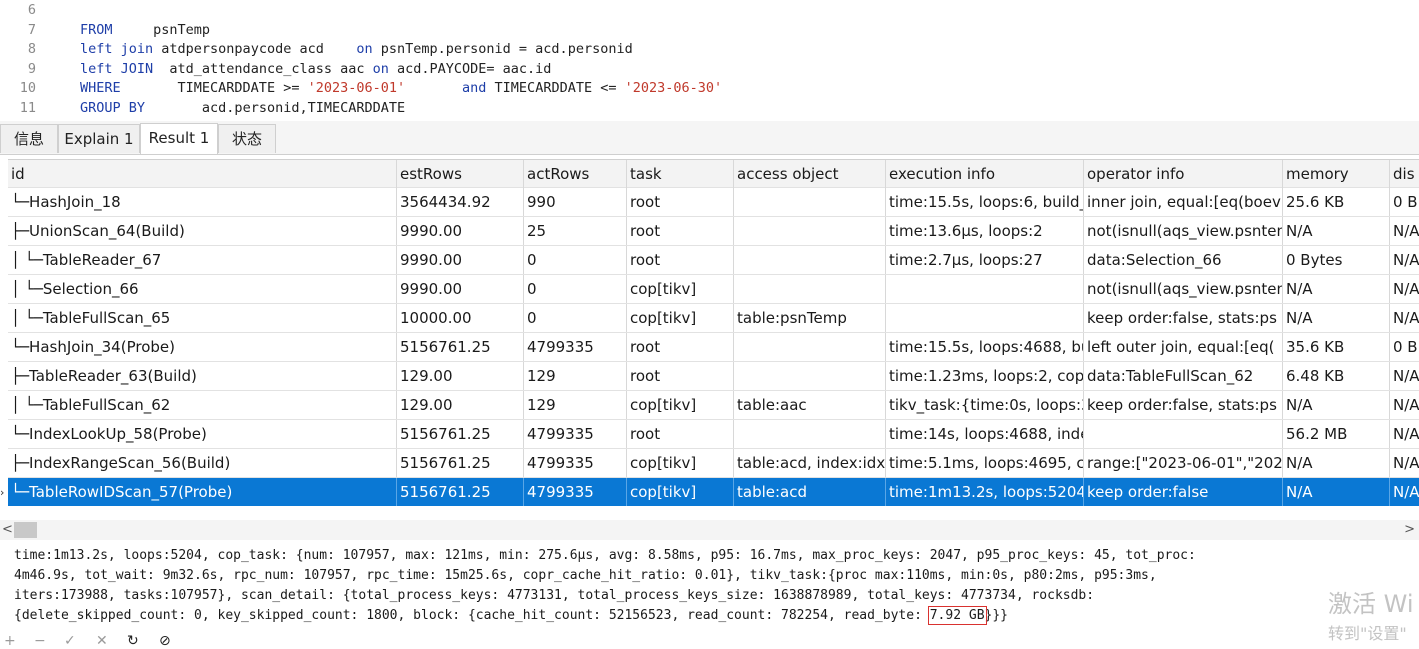  I want to click on table-cell: table:psnTemp, so click(810, 318).